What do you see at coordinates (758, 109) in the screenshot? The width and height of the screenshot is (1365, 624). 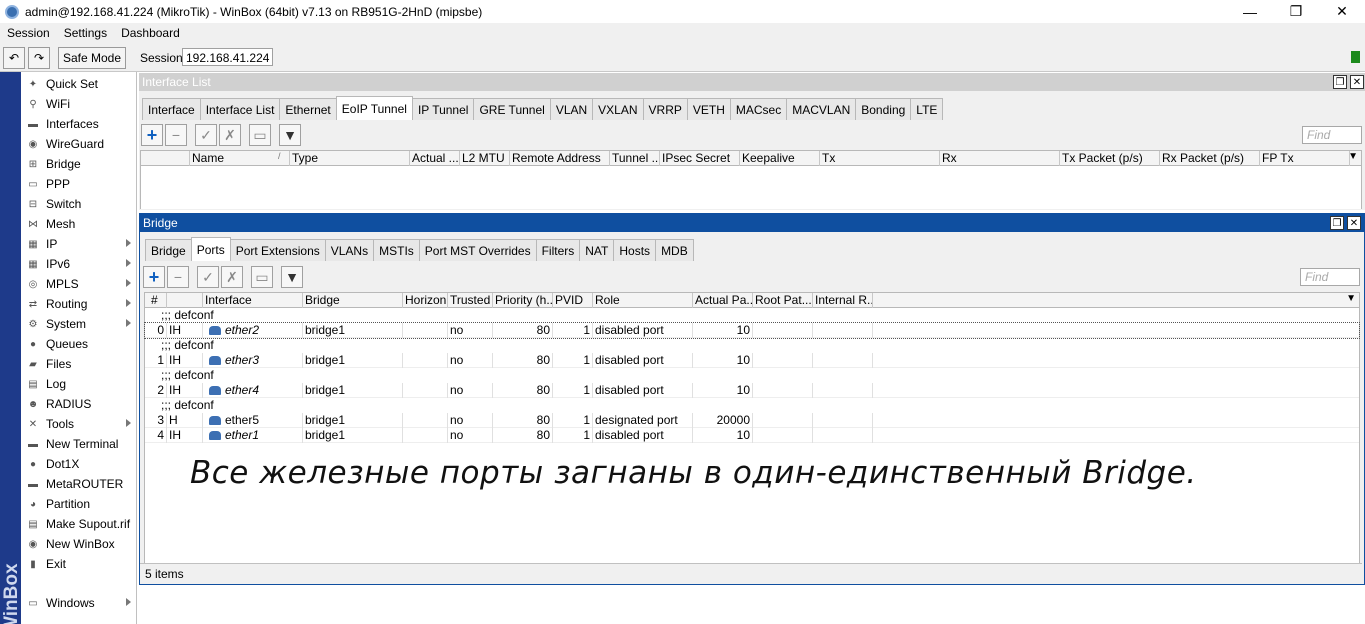 I see `interface-list-tab-macsec: MACsec` at bounding box center [758, 109].